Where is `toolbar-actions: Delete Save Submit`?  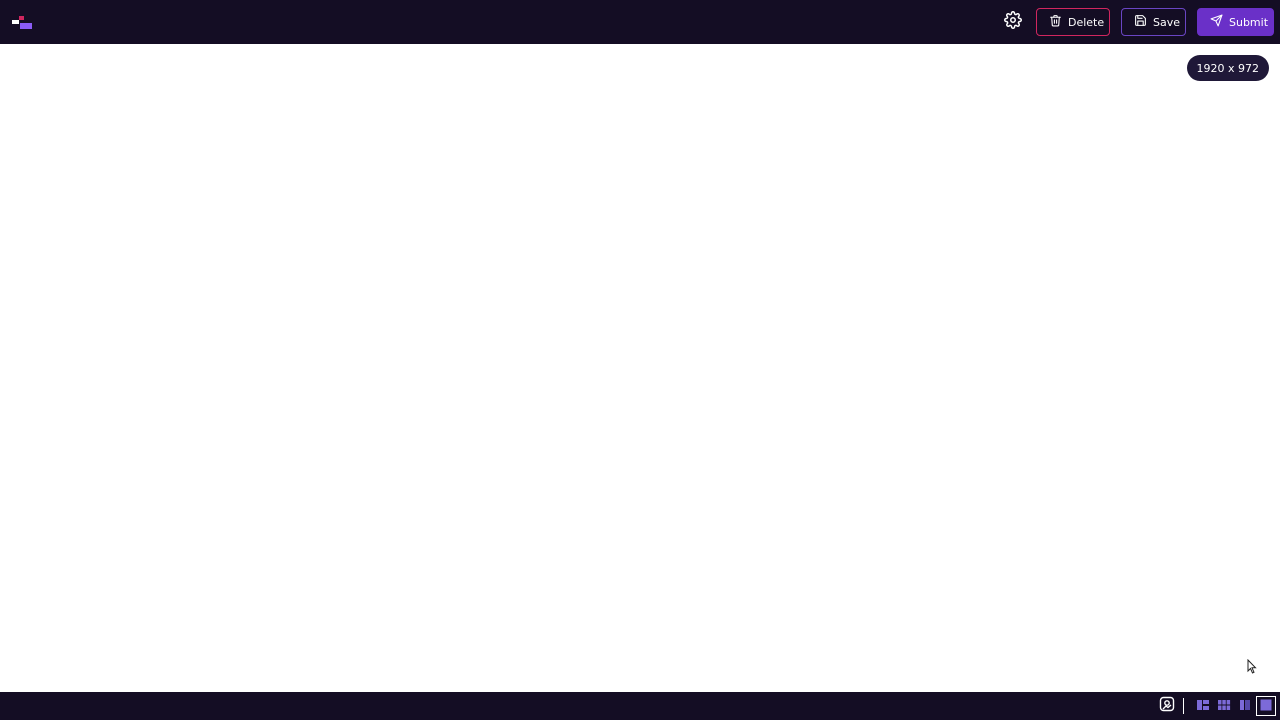 toolbar-actions: Delete Save Submit is located at coordinates (1136, 22).